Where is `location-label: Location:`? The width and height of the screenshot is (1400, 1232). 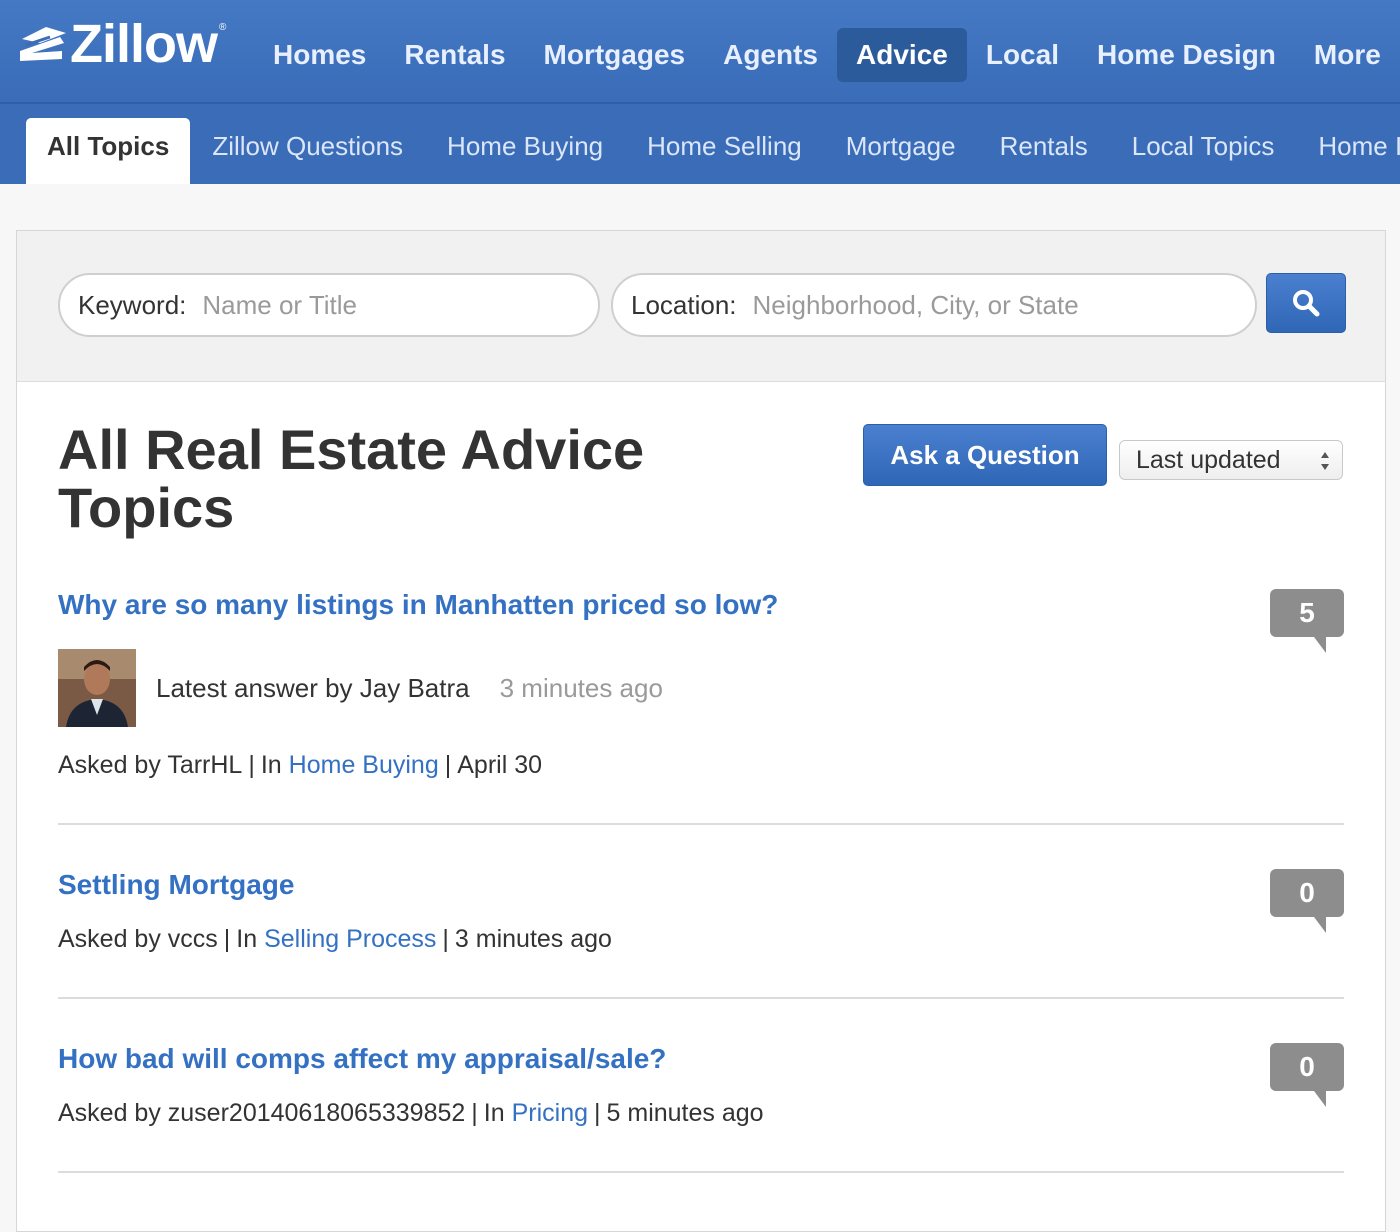
location-label: Location: is located at coordinates (684, 304).